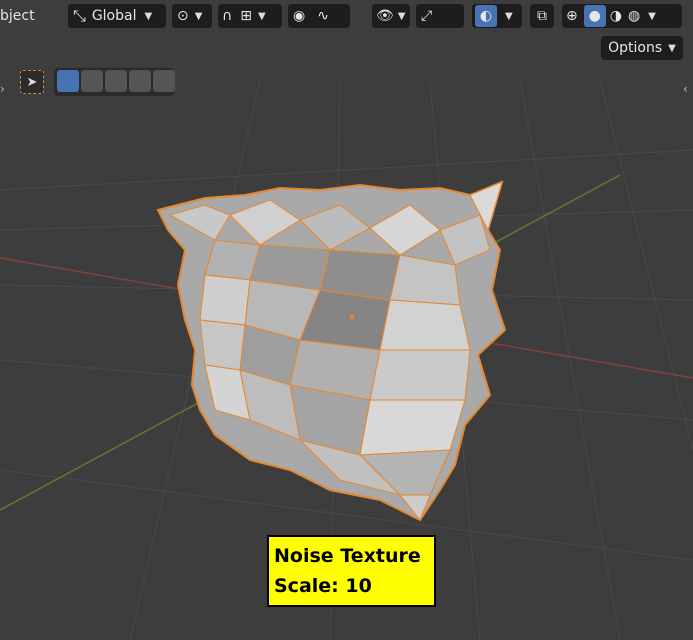 This screenshot has width=693, height=640. Describe the element at coordinates (352, 317) in the screenshot. I see `object-origin` at that location.